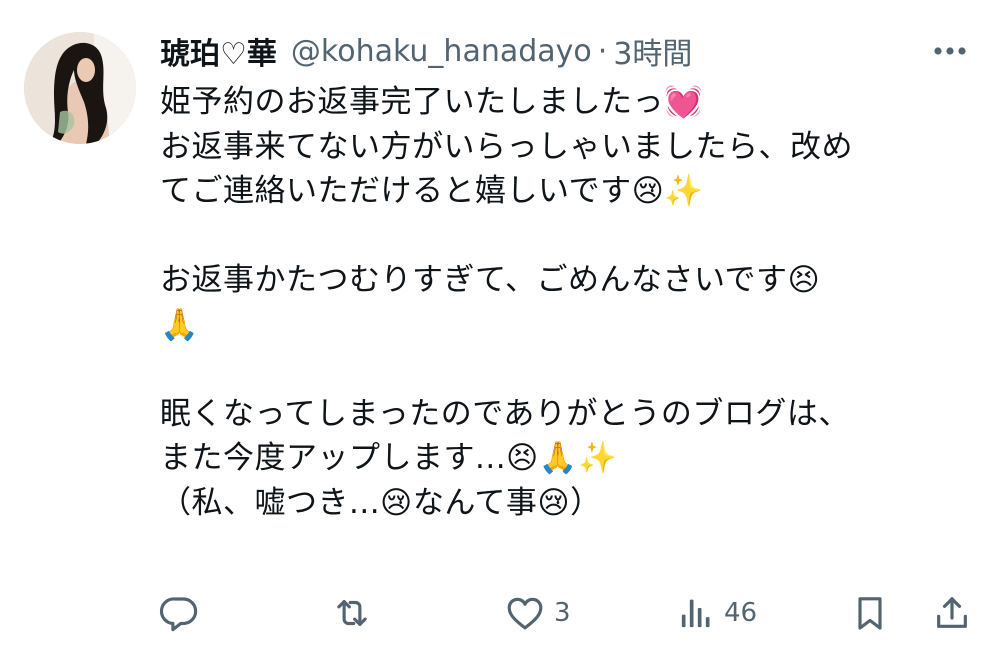 Image resolution: width=1000 pixels, height=658 pixels. I want to click on tweet-actions: 3 46, so click(568, 613).